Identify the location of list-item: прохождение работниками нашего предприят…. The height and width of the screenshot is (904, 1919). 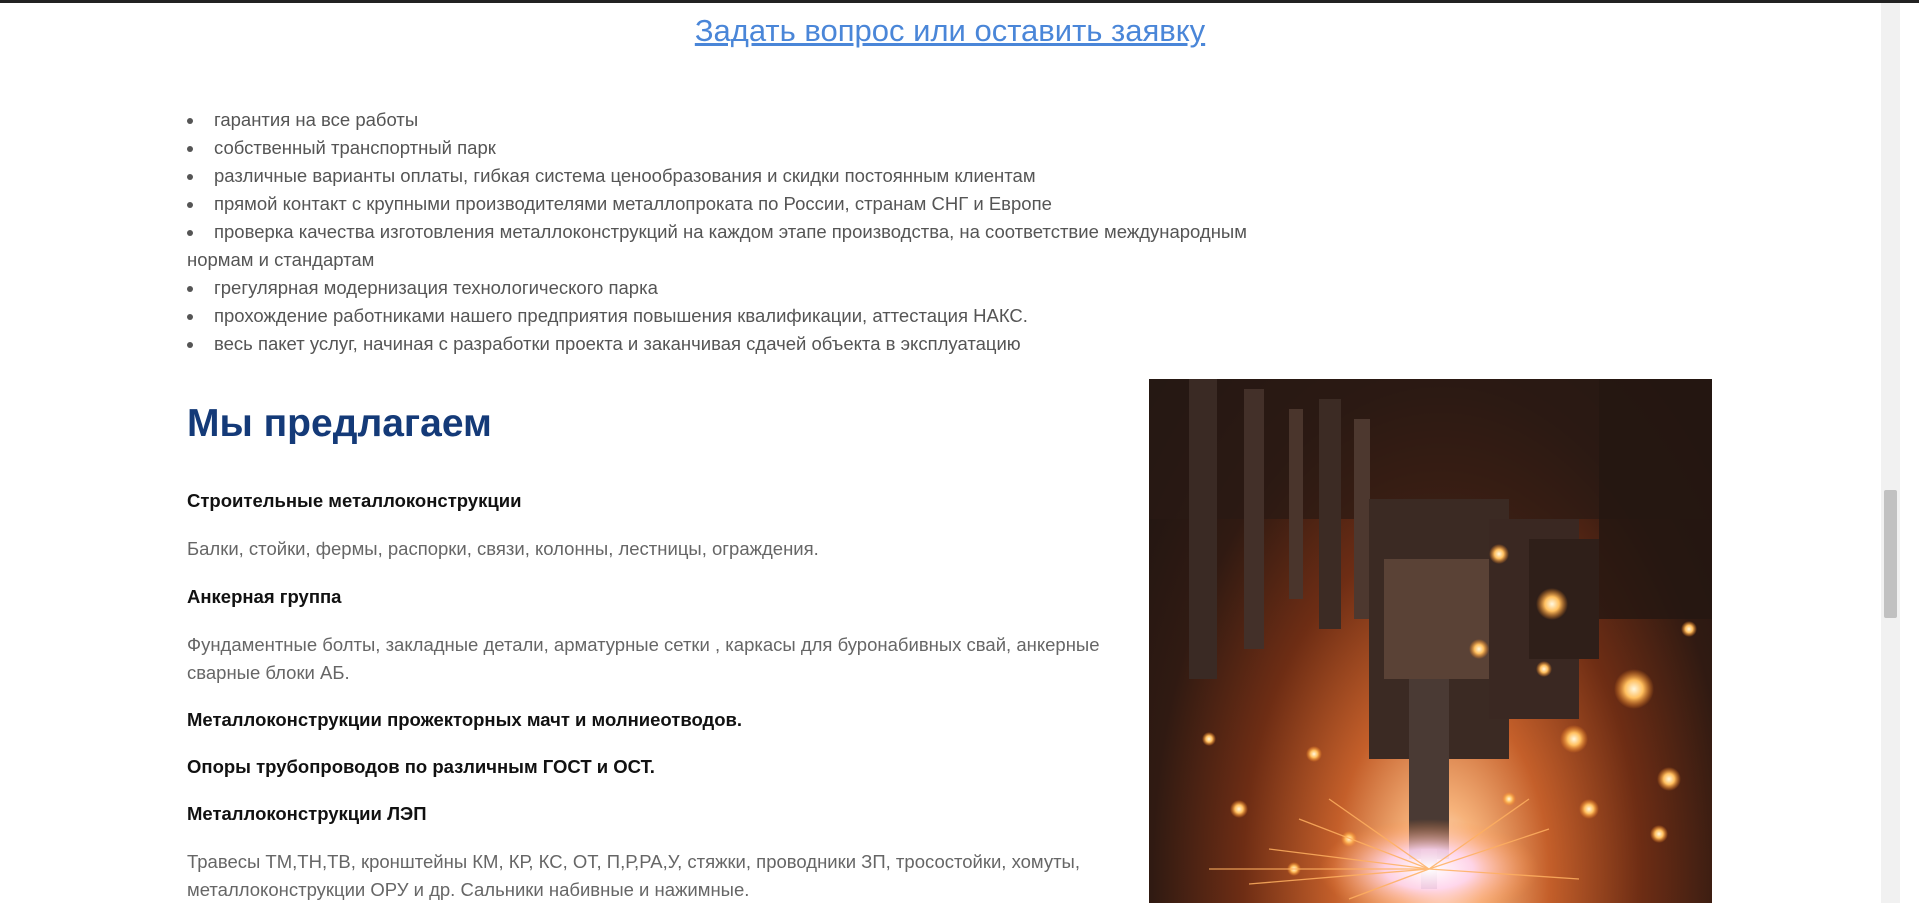
(727, 316).